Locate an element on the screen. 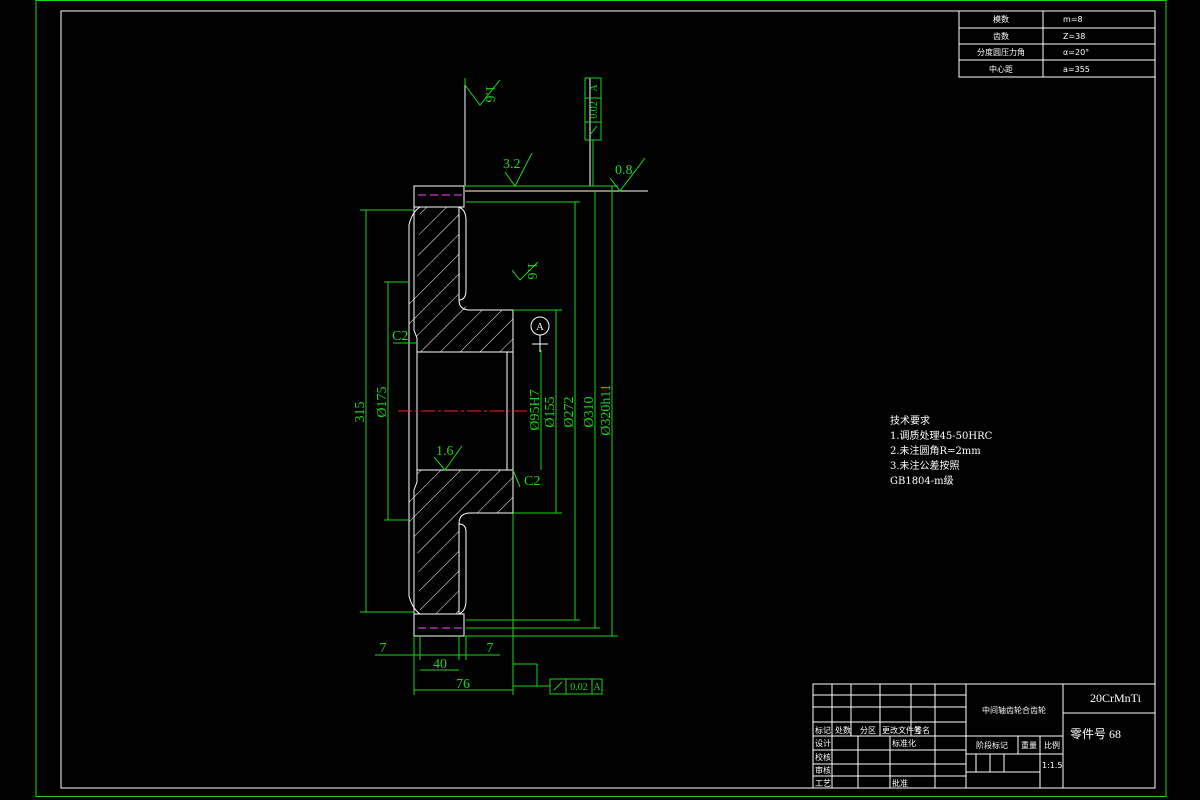 Image resolution: width=1200 pixels, height=800 pixels. roughness-right: 0.8 is located at coordinates (624, 170).